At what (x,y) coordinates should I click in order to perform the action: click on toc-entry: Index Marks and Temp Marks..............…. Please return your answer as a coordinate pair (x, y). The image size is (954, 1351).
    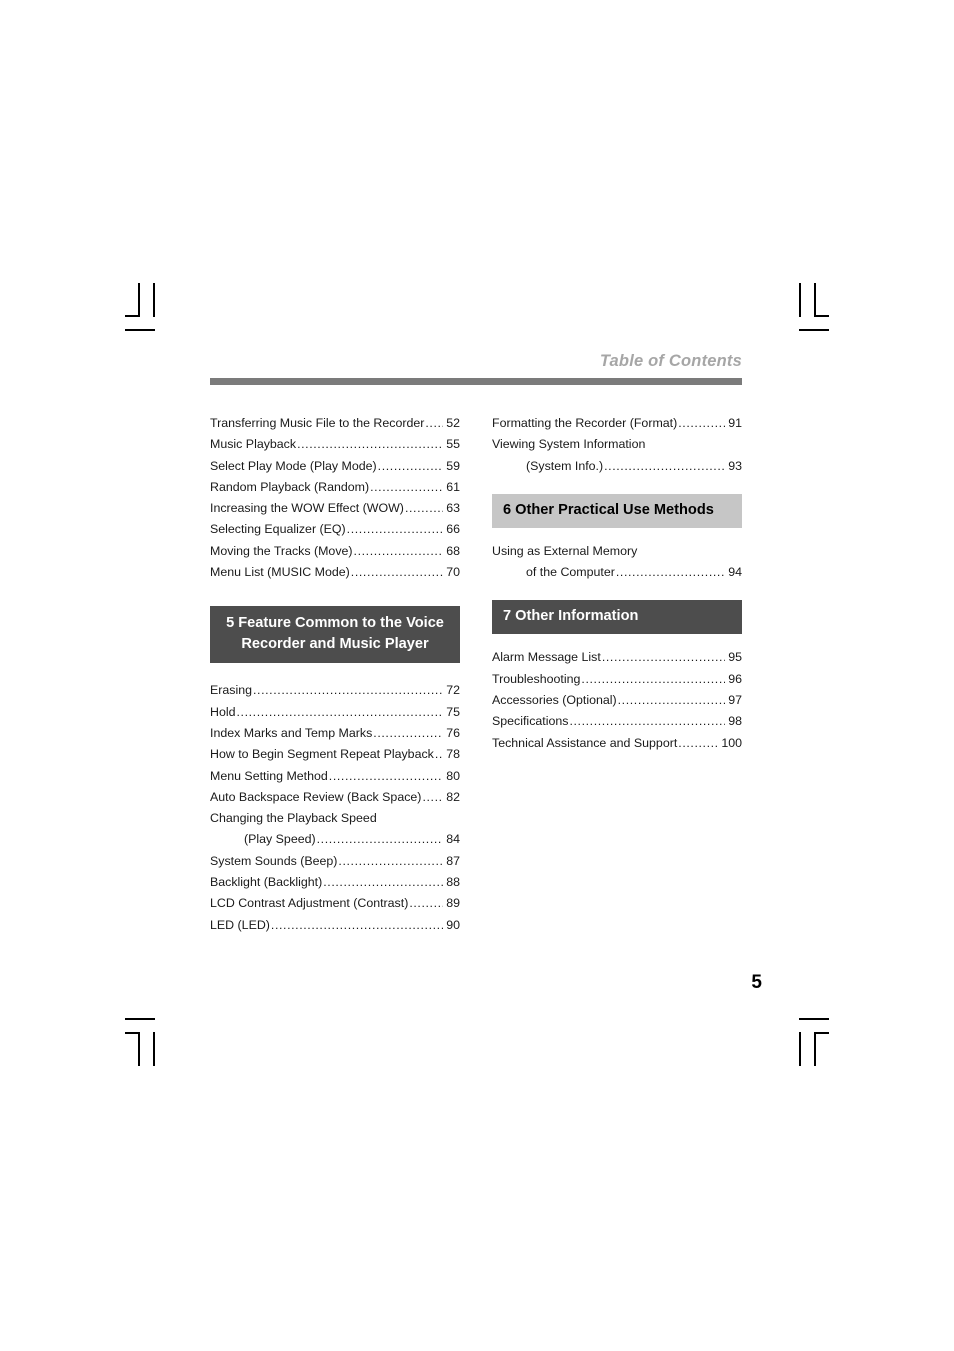
    Looking at the image, I should click on (335, 733).